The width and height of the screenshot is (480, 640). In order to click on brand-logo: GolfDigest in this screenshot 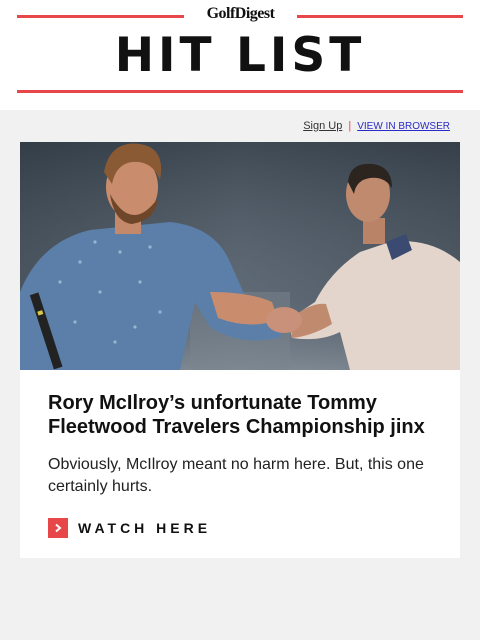, I will do `click(240, 13)`.